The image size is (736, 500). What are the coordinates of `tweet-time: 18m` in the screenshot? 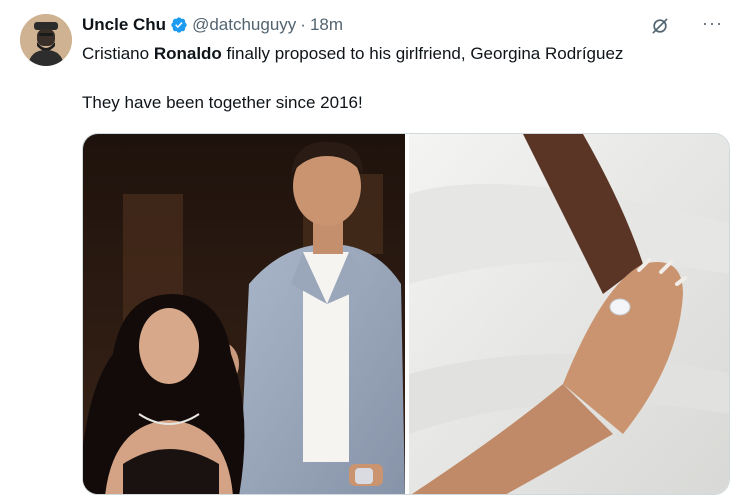 It's located at (326, 25).